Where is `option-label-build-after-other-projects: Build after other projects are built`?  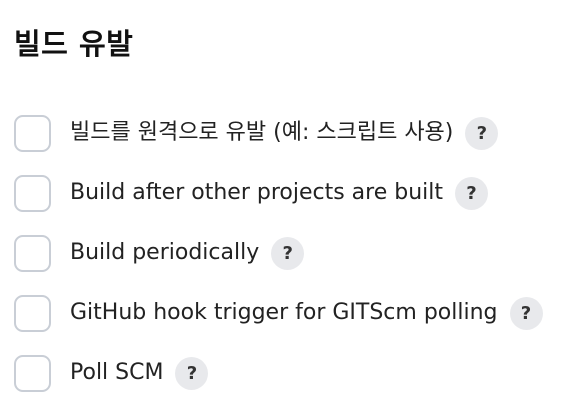
option-label-build-after-other-projects: Build after other projects are built is located at coordinates (256, 193).